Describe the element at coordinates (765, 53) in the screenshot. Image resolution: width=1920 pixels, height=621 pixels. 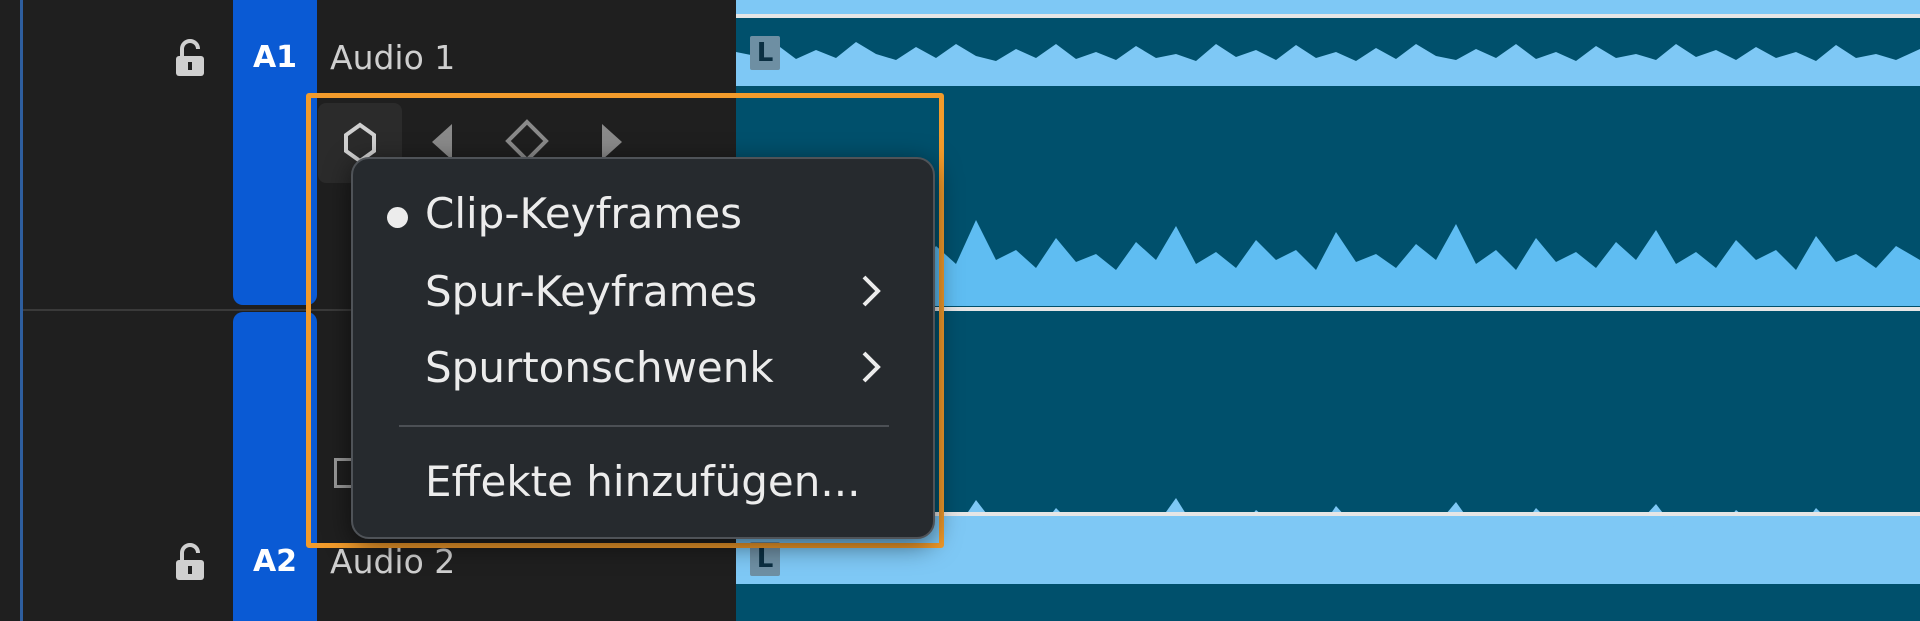
I see `channel-badge-a1: L` at that location.